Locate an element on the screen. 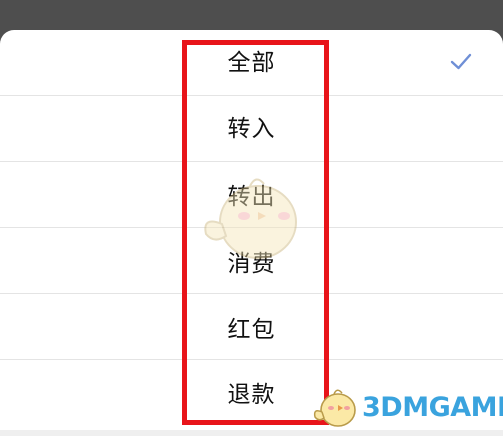 Image resolution: width=503 pixels, height=436 pixels. filter-option-label: 红包 is located at coordinates (251, 330).